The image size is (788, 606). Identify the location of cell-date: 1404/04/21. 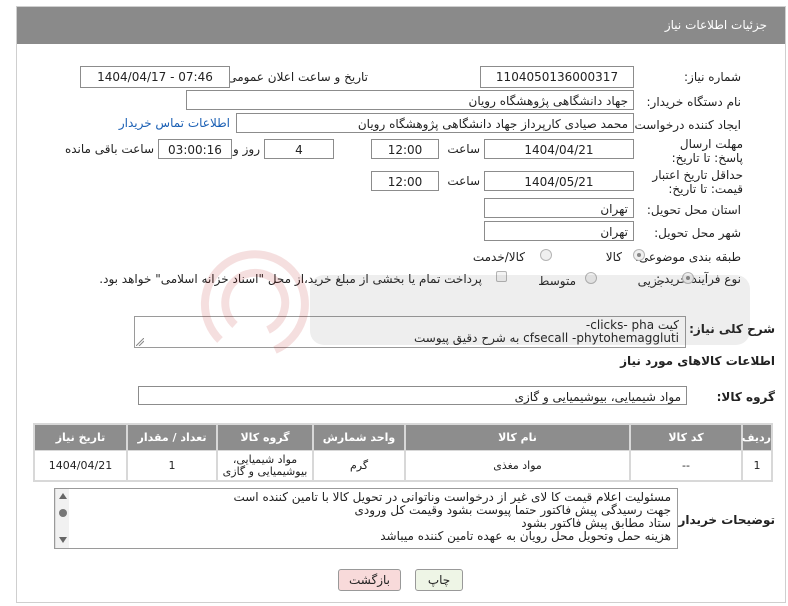
(80, 465).